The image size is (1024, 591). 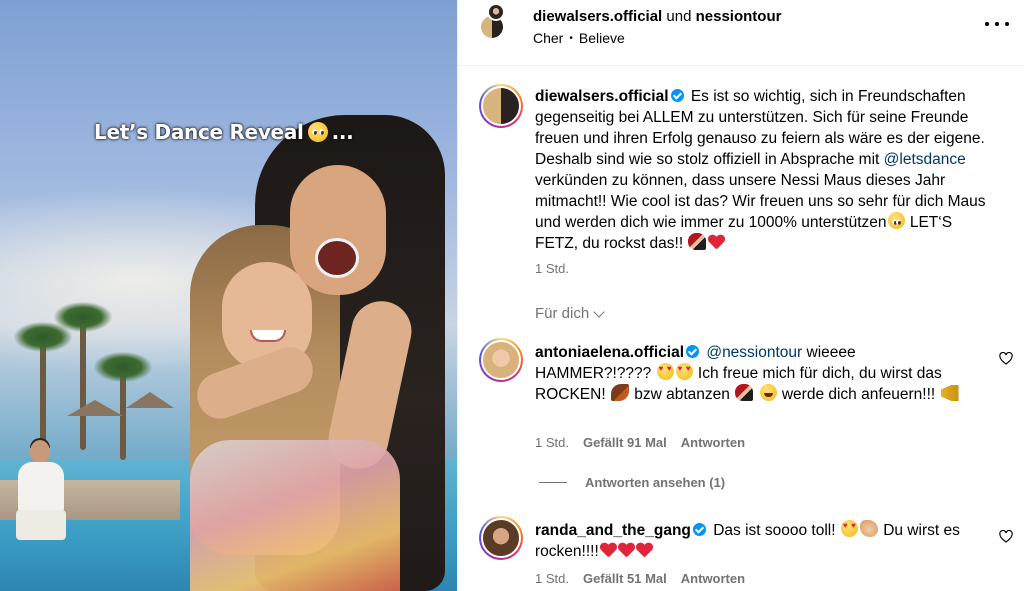 What do you see at coordinates (679, 16) in the screenshot?
I see `header-conjunction: und` at bounding box center [679, 16].